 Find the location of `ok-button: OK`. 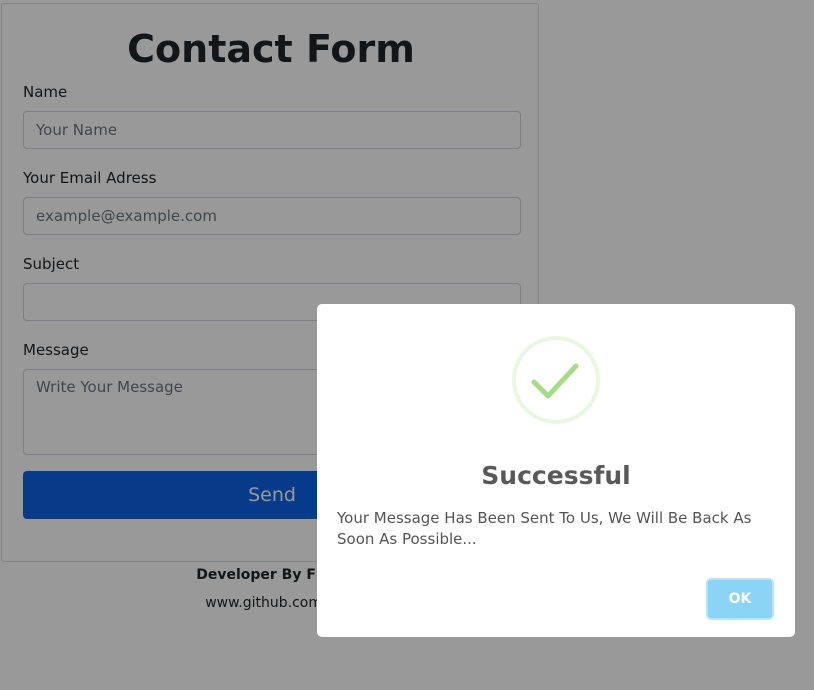

ok-button: OK is located at coordinates (740, 599).